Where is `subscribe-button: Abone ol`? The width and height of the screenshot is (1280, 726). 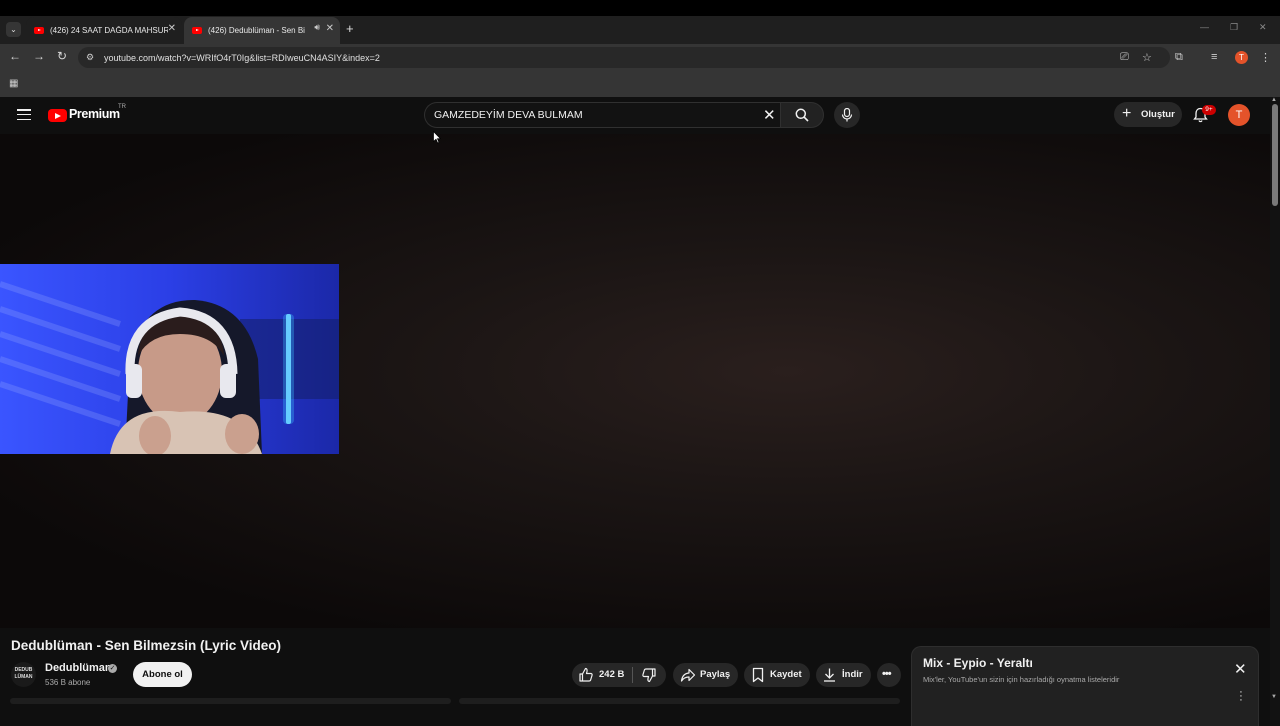
subscribe-button: Abone ol is located at coordinates (162, 674).